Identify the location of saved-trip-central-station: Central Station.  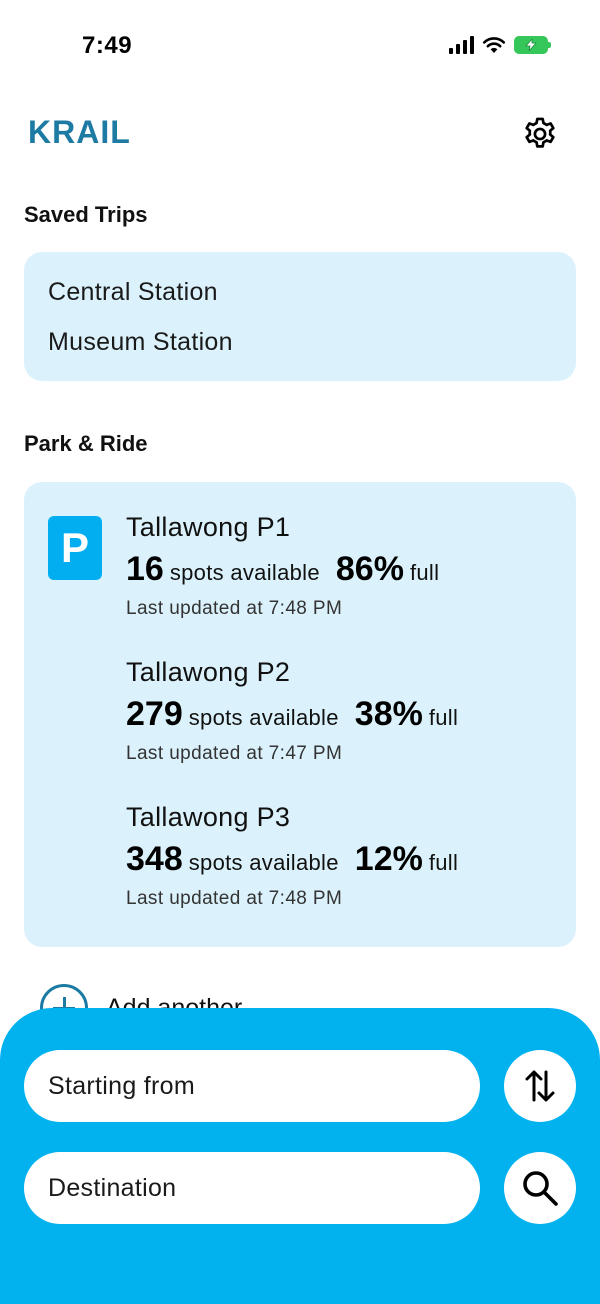
(133, 292).